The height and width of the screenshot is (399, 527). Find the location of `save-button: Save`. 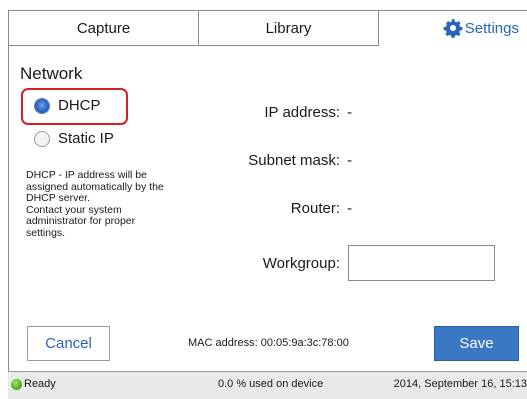

save-button: Save is located at coordinates (476, 343).